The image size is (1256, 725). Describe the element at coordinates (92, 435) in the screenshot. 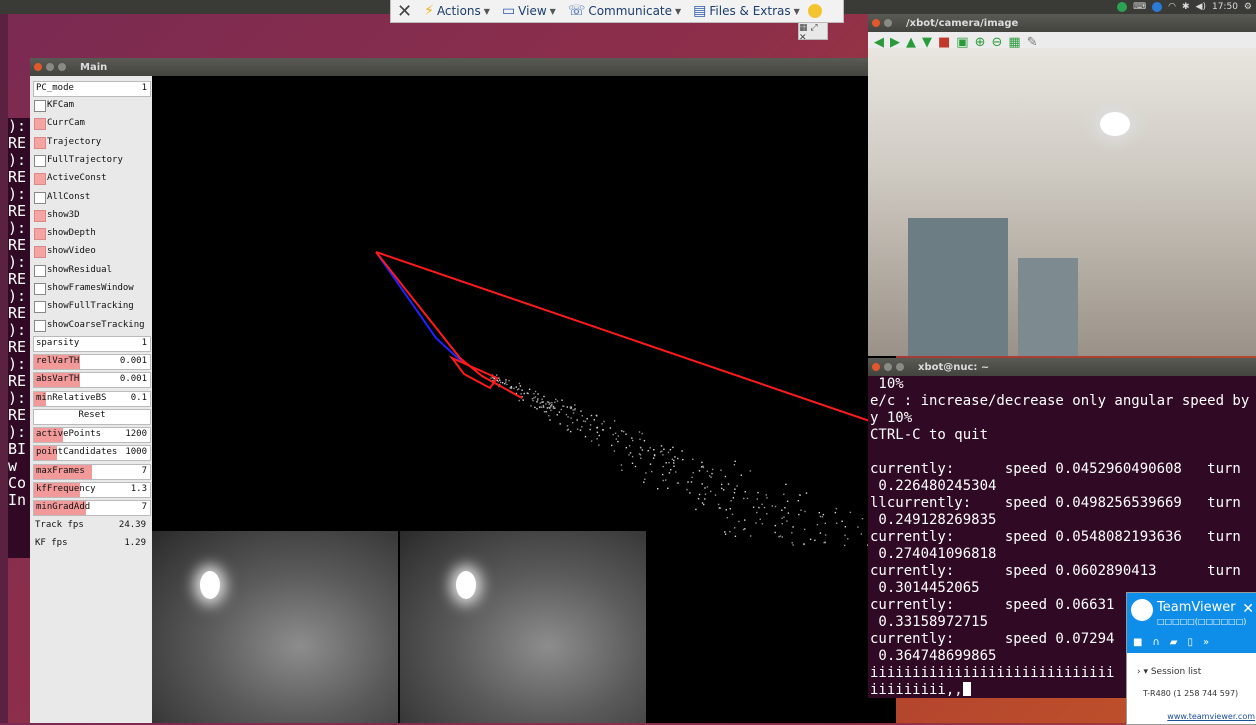

I see `slider-activepoints: activePoints 1200` at that location.